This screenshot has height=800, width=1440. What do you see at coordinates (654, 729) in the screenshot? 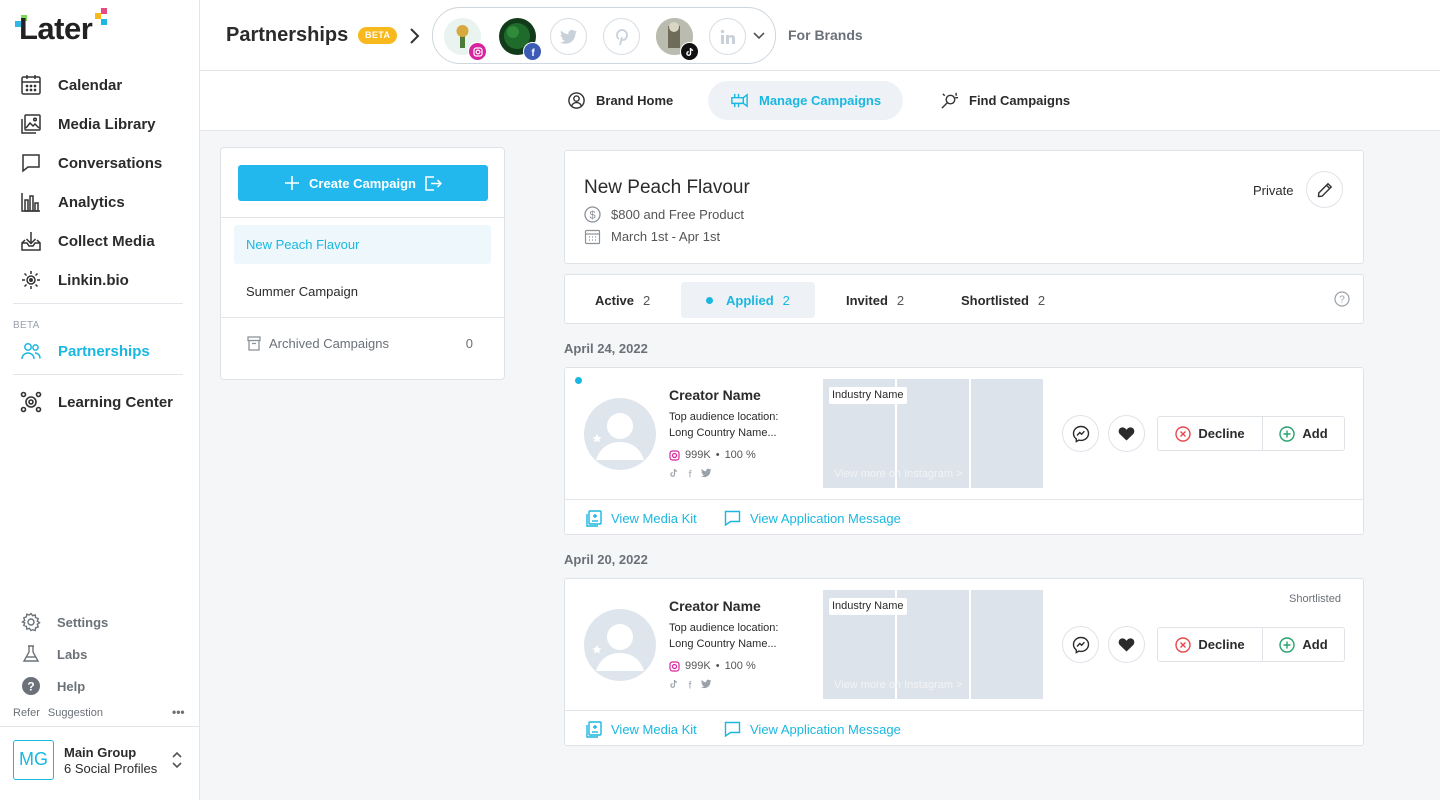
I see `view-media-kit-label: View Media Kit` at bounding box center [654, 729].